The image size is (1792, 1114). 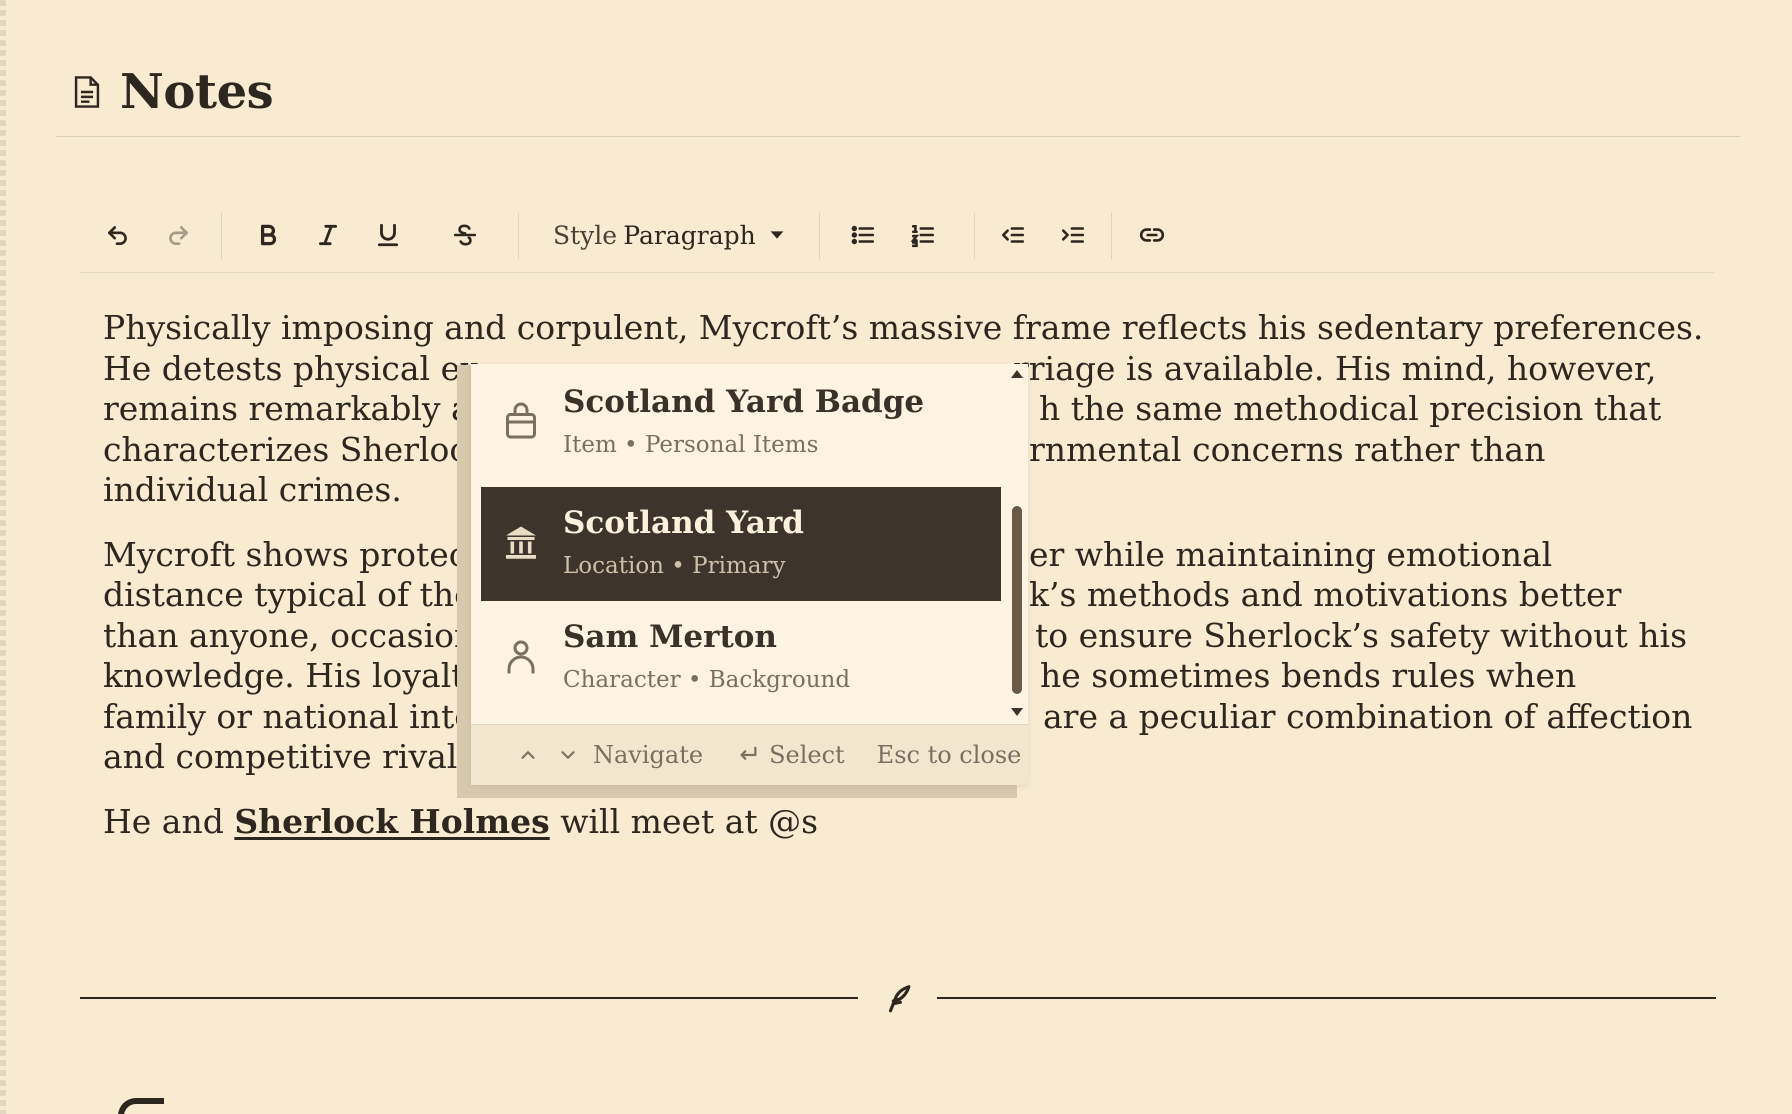 I want to click on select-hint: Select, so click(x=791, y=755).